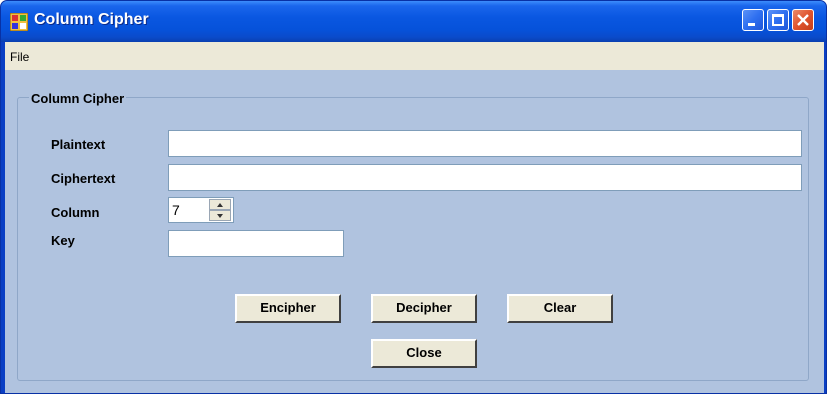 This screenshot has width=827, height=394. Describe the element at coordinates (424, 353) in the screenshot. I see `close-button: Close` at that location.